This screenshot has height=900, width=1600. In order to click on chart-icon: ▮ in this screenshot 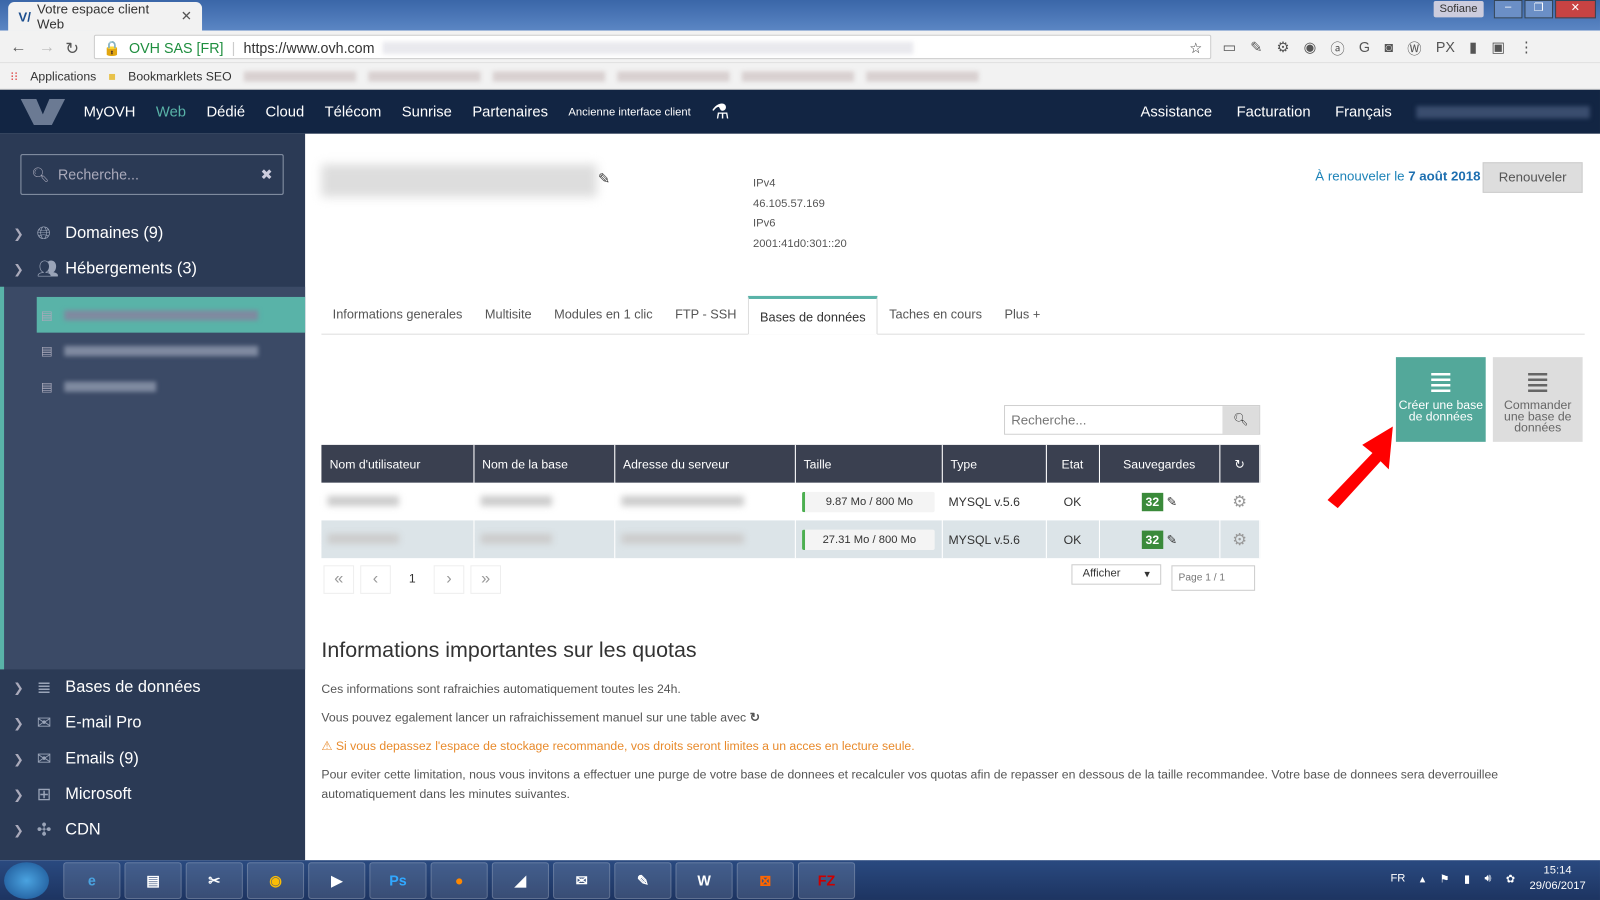, I will do `click(1473, 49)`.